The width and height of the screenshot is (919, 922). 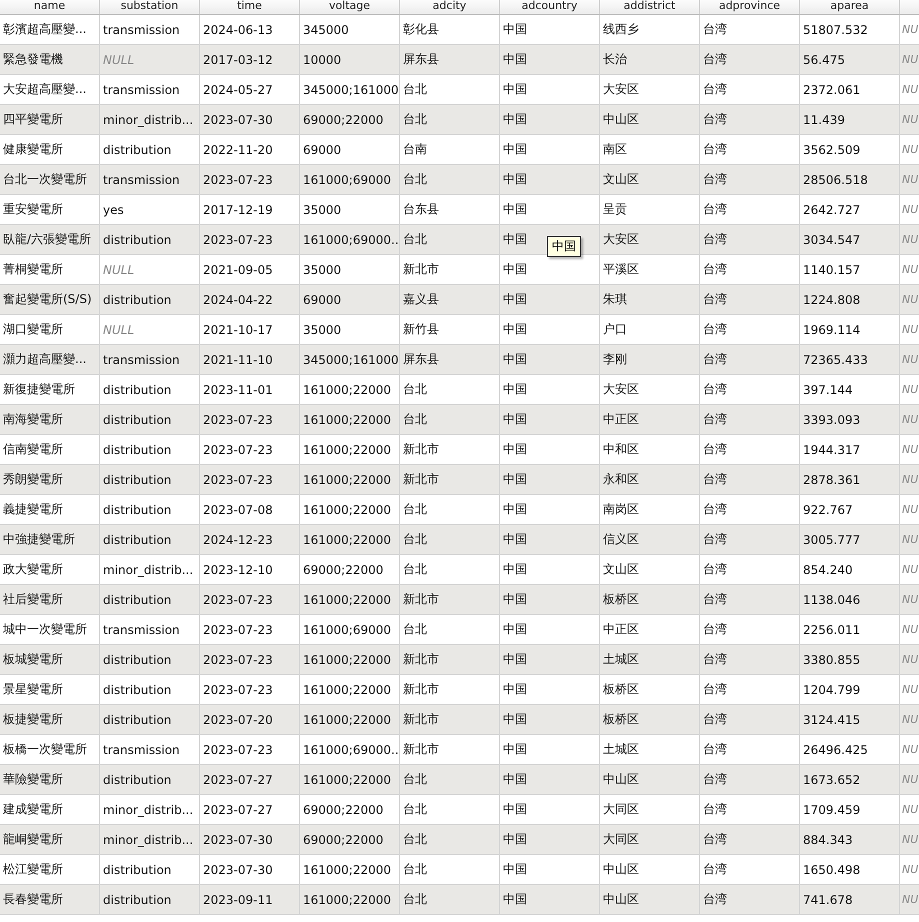 What do you see at coordinates (459, 360) in the screenshot?
I see `table-row: 灝力超高壓變... transmission 2021-11-10 345000;161000 屏东县 中国 李刚 台湾 72365.433 NU` at bounding box center [459, 360].